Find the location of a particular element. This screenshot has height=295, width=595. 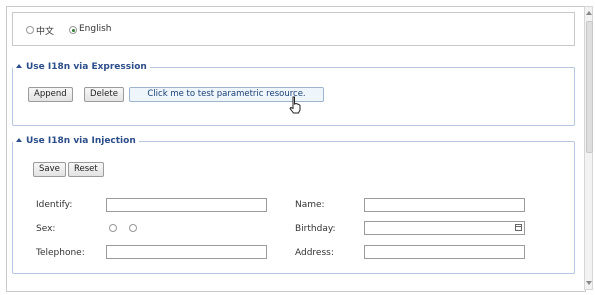

expression-panel-header: Use I18n via Expression is located at coordinates (81, 67).